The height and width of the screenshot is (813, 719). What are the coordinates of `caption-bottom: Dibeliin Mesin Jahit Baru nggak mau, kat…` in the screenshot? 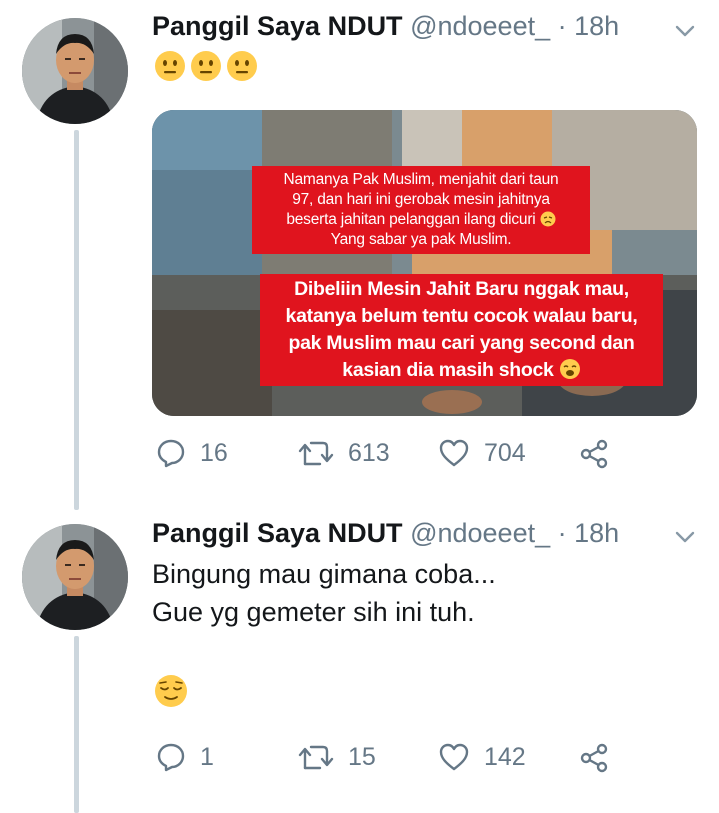 It's located at (461, 330).